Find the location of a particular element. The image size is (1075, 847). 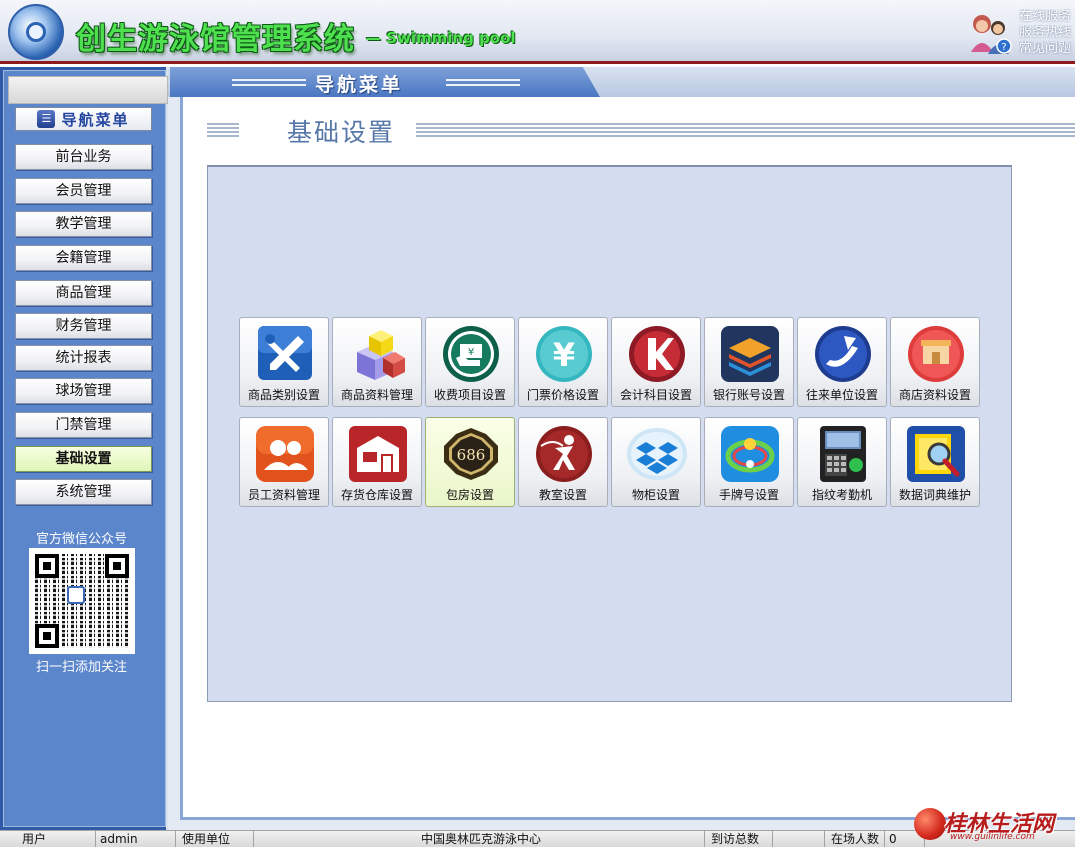

tile-label: 包房设置 is located at coordinates (469, 495).